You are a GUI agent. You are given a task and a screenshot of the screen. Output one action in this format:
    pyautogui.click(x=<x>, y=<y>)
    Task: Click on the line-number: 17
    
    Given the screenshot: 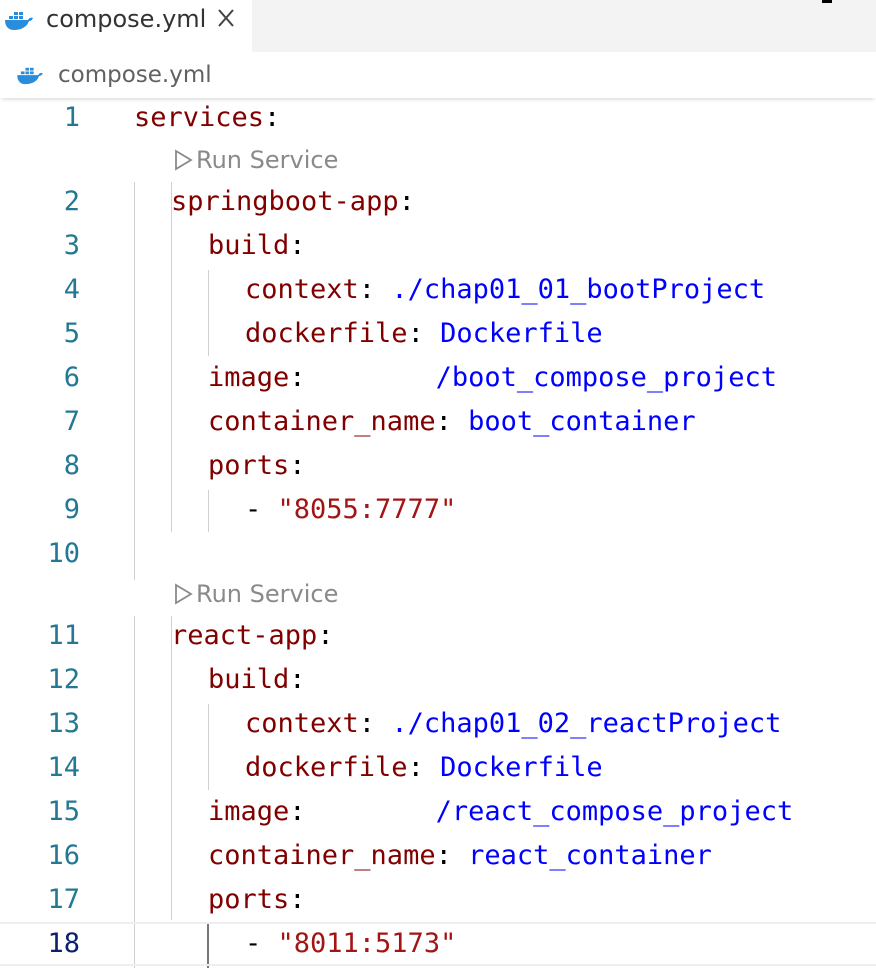 What is the action you would take?
    pyautogui.click(x=63, y=899)
    